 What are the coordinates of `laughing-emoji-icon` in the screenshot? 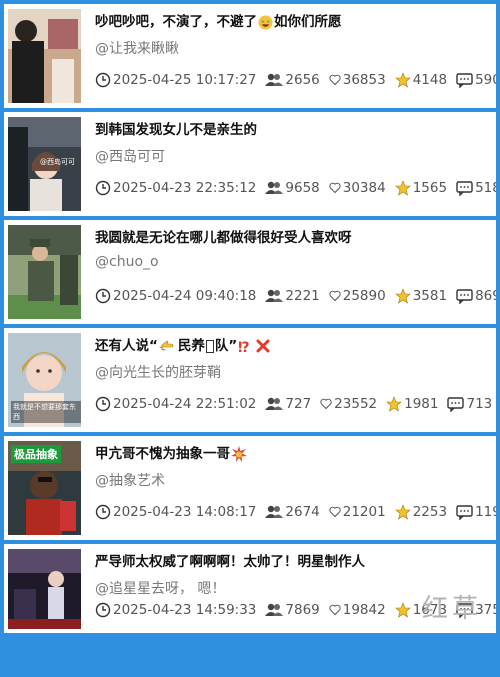 It's located at (265, 22).